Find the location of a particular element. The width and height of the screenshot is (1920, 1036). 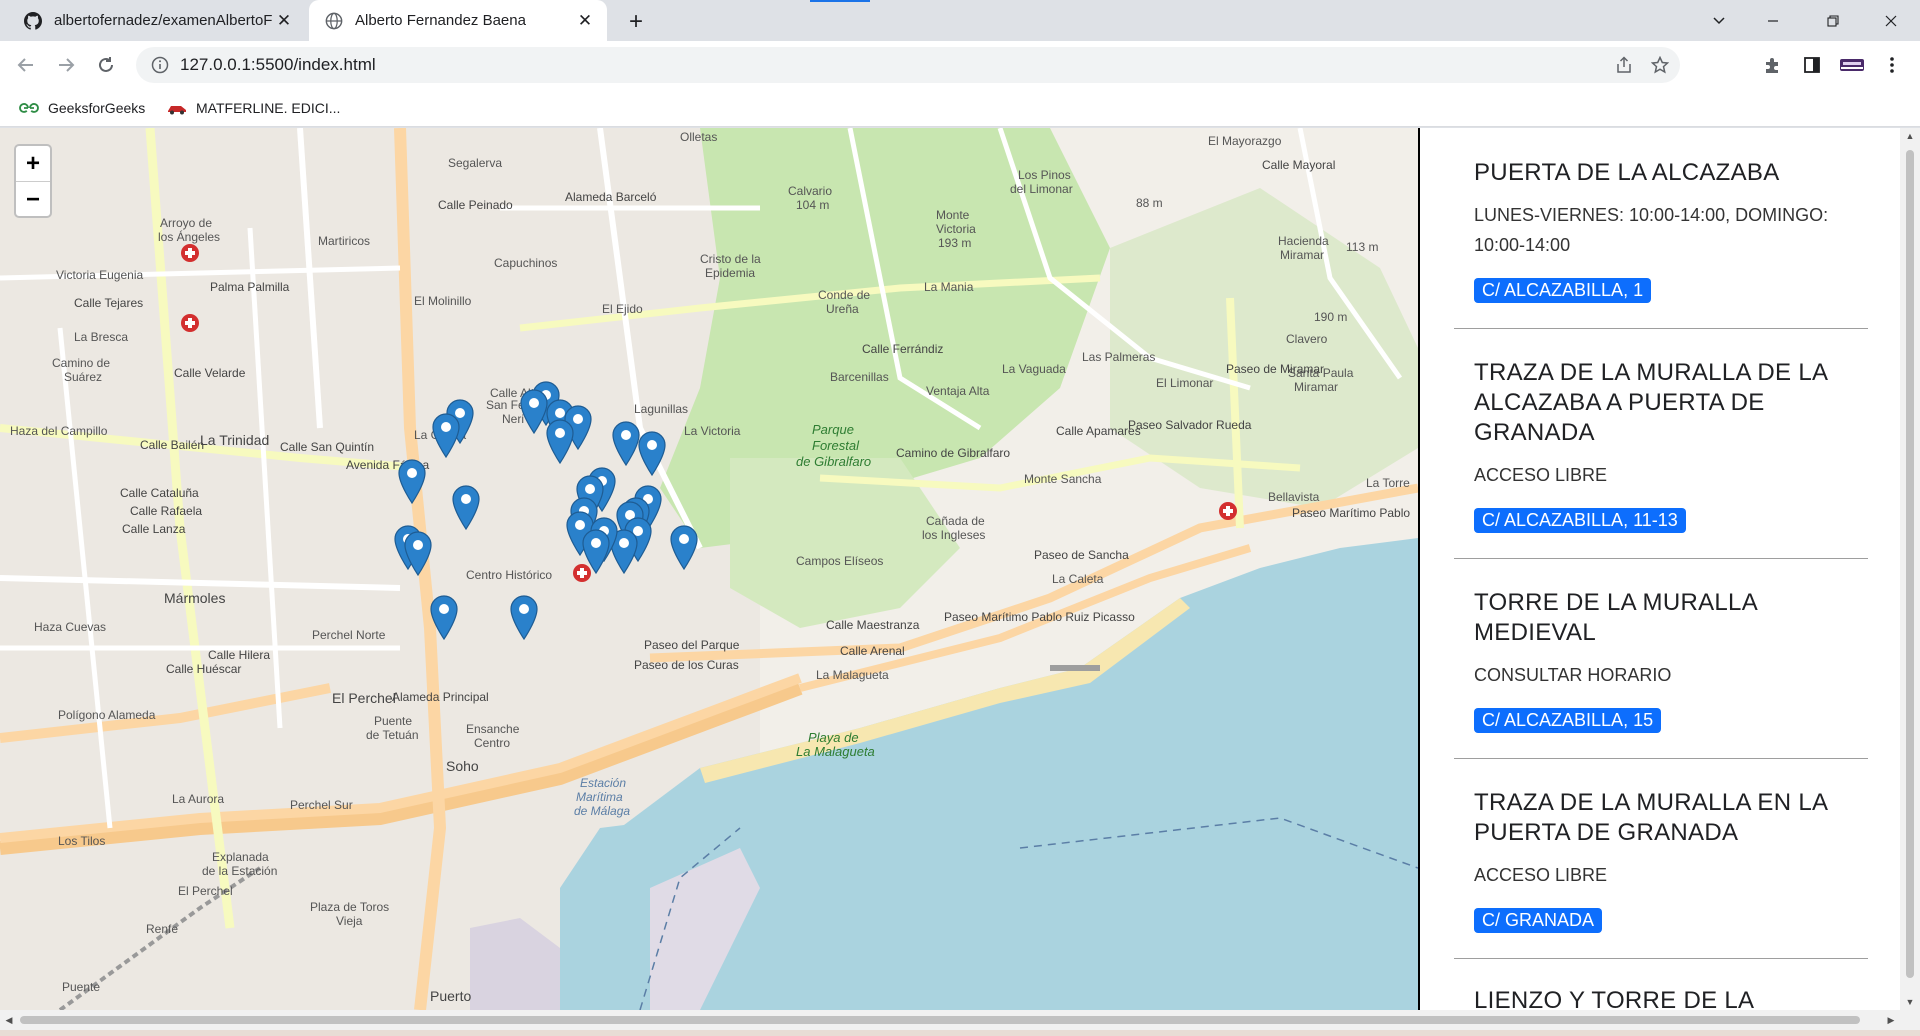

minimize-button is located at coordinates (1773, 20).